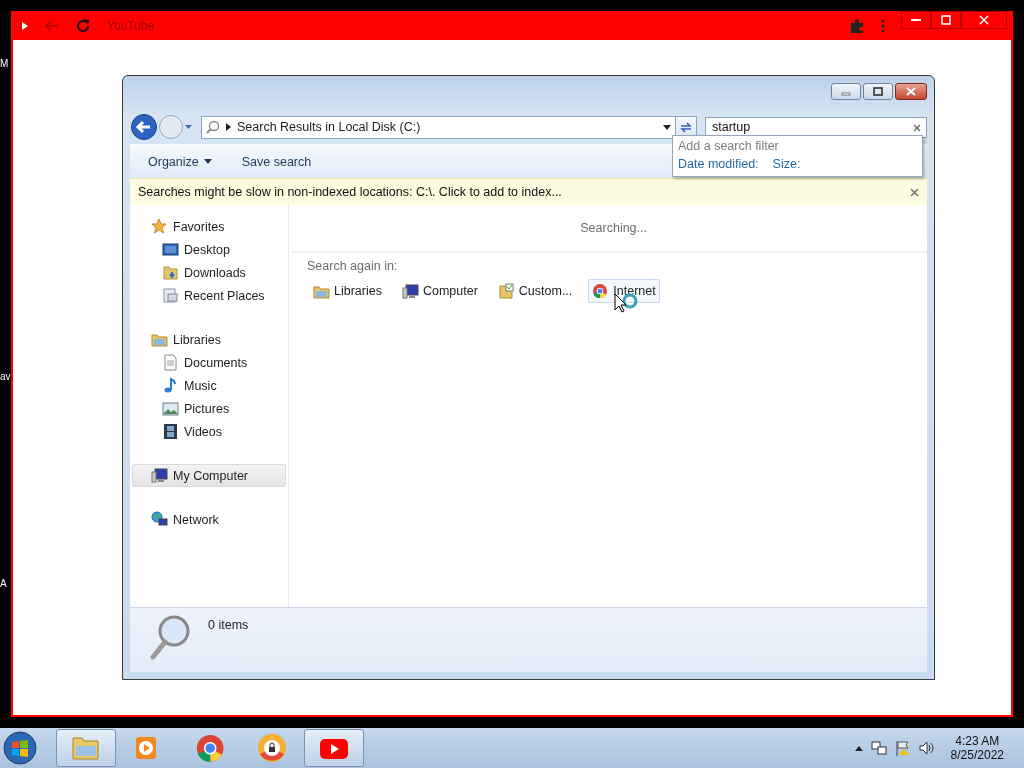 The width and height of the screenshot is (1024, 768). I want to click on menu-button: Organize, so click(180, 161).